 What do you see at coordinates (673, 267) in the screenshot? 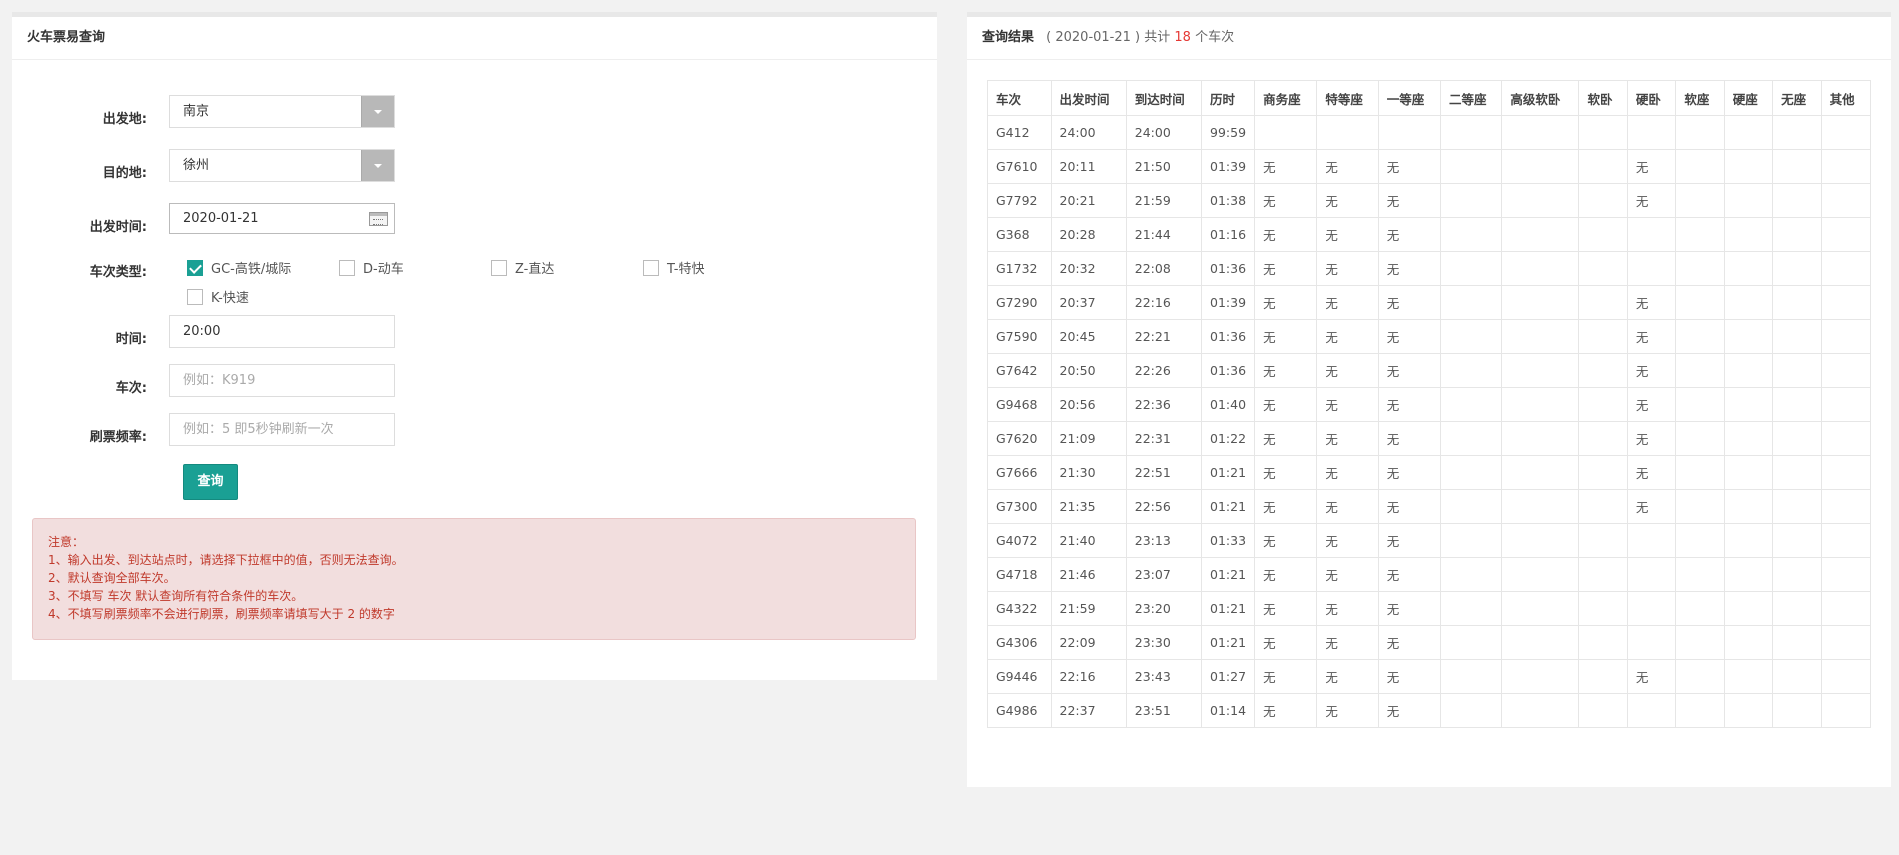
I see `type-checkbox-t: T-特快` at bounding box center [673, 267].